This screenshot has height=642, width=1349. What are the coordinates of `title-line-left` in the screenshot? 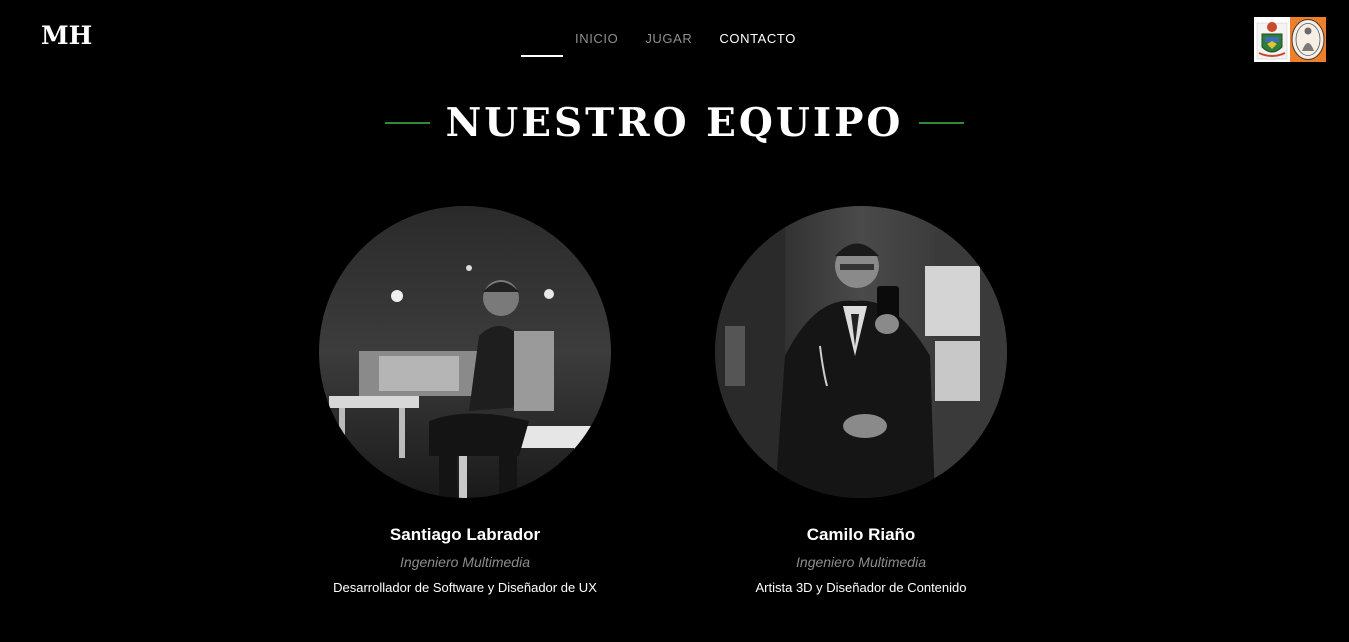 It's located at (407, 123).